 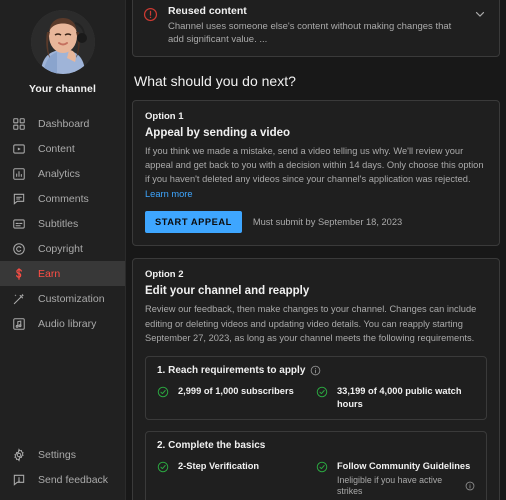 I want to click on requirement-item-sub-text: Ineligible if you have active strikes, so click(x=390, y=485).